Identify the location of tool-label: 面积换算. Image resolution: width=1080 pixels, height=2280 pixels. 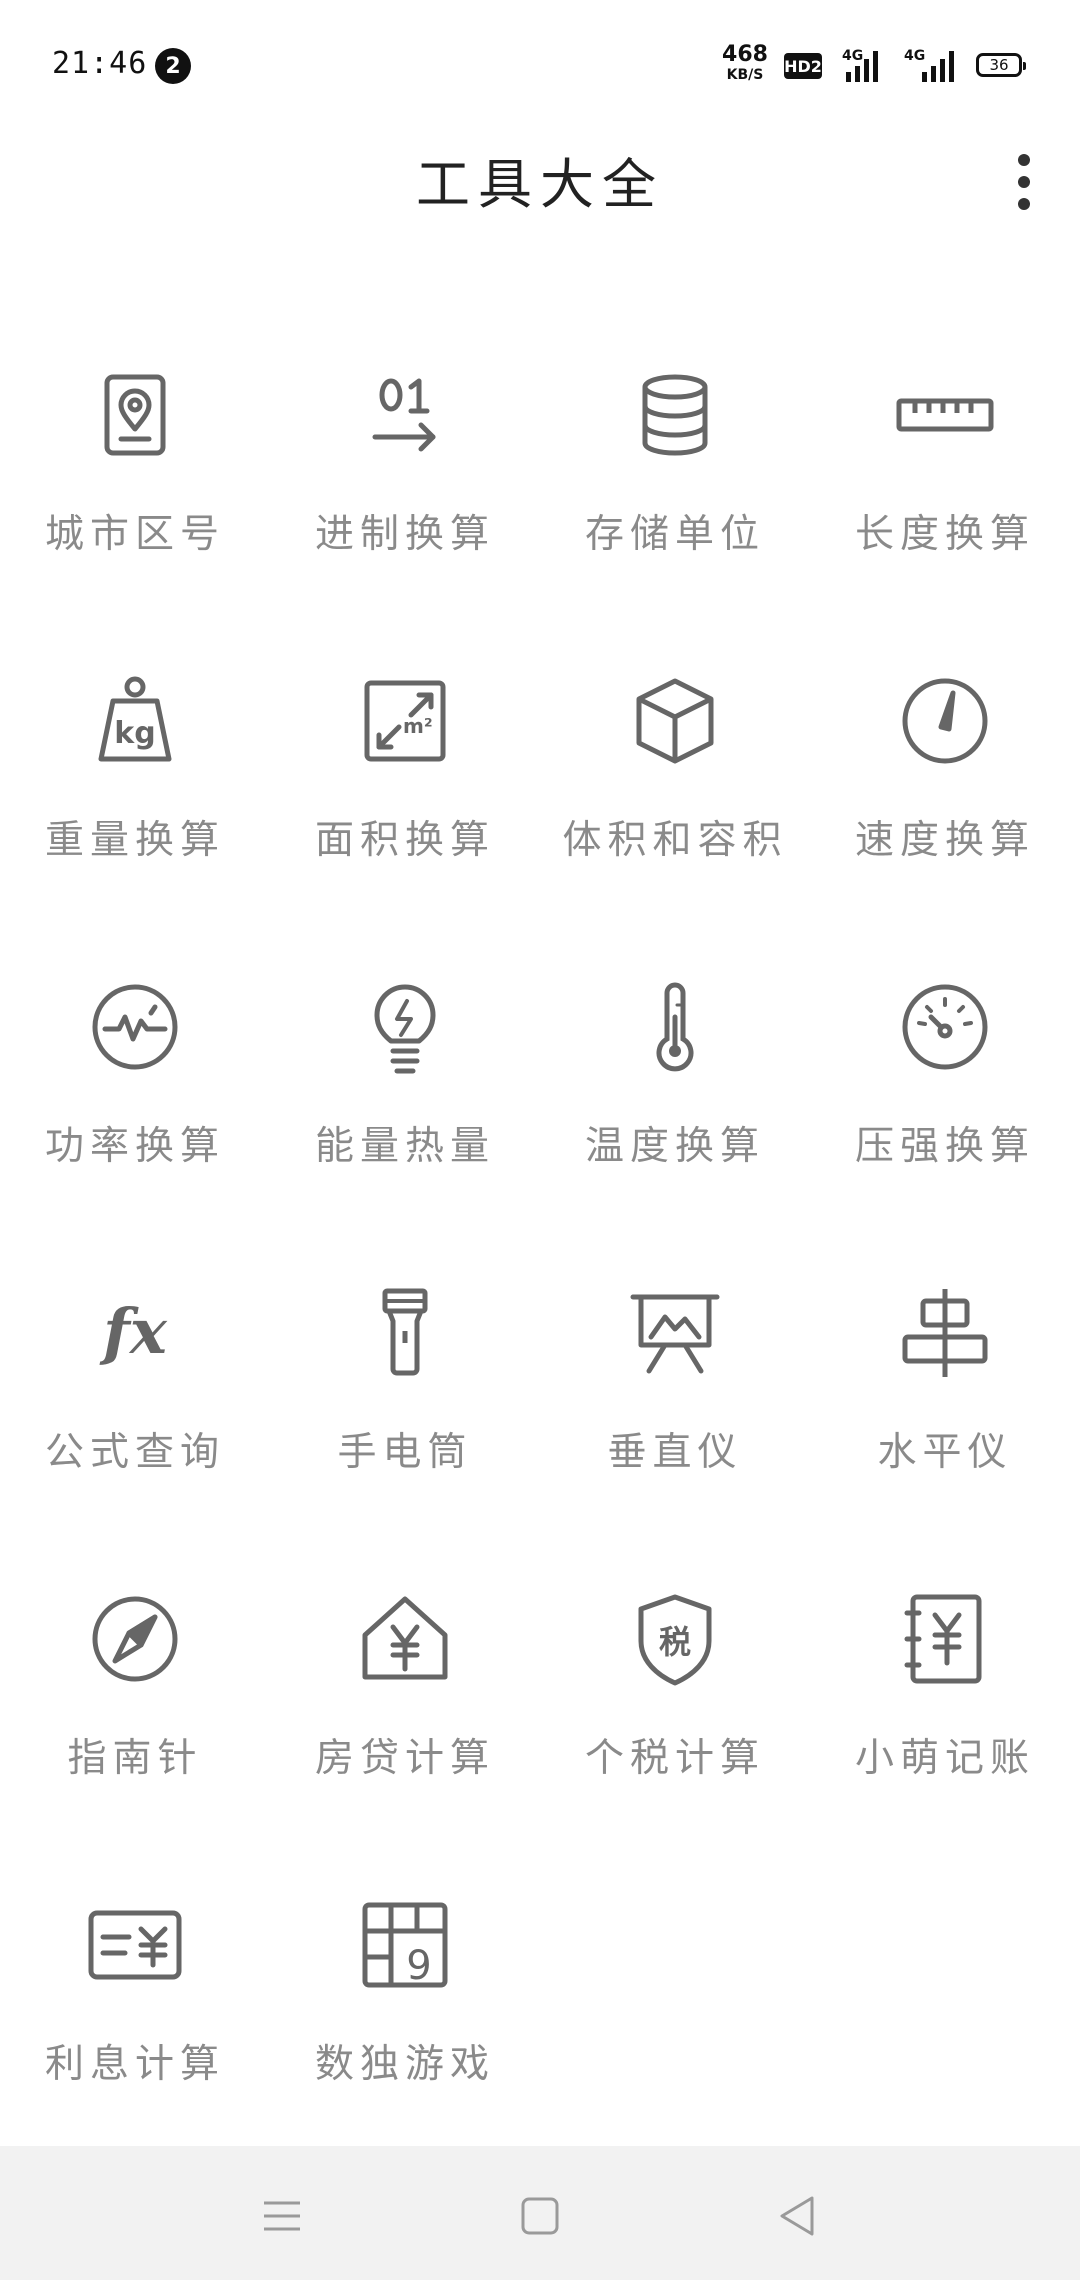
(404, 840).